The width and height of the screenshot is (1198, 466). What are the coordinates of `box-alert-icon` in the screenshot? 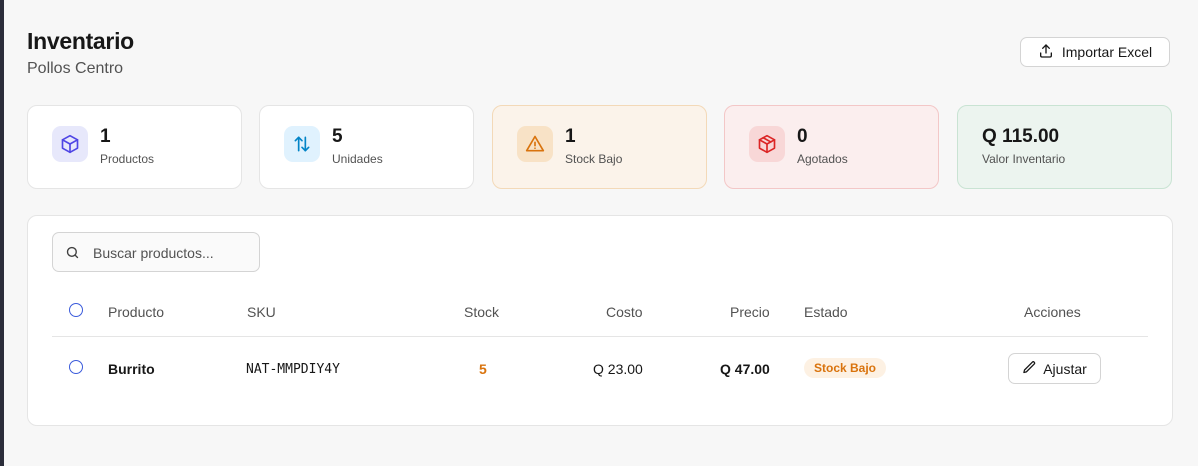 It's located at (767, 144).